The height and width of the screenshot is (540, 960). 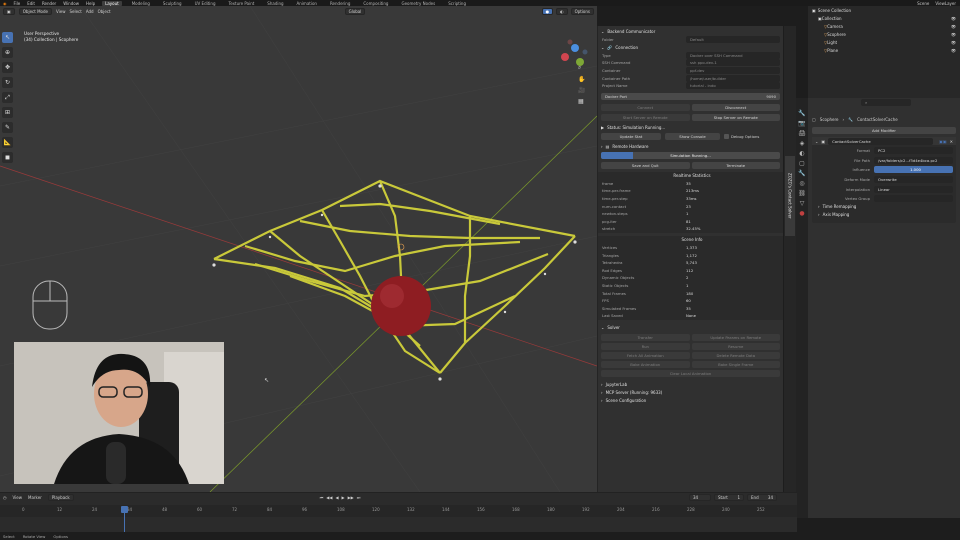 I want to click on folder-dropdown: Default, so click(x=733, y=40).